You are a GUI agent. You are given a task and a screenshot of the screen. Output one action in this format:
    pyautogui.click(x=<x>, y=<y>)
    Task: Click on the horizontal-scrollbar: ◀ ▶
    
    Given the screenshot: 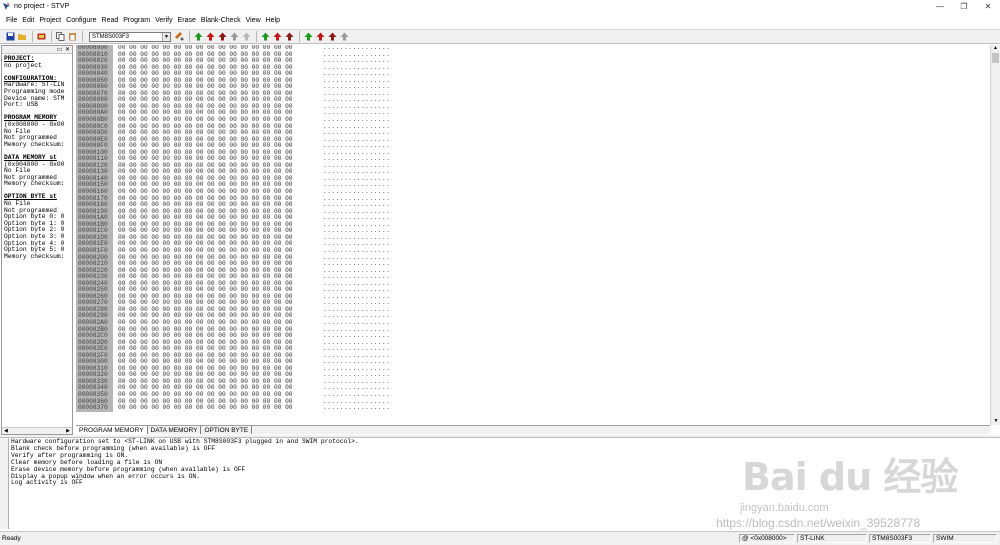 What is the action you would take?
    pyautogui.click(x=37, y=430)
    